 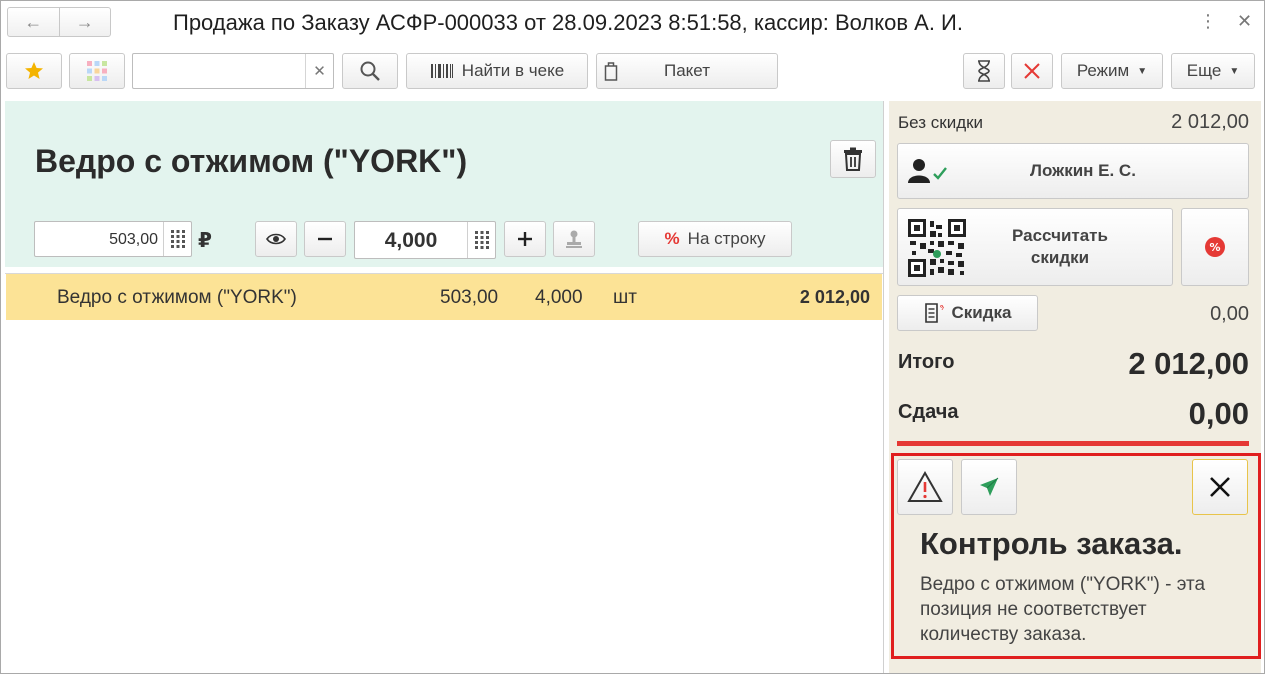 I want to click on arrow-left-icon: ←, so click(x=33, y=21).